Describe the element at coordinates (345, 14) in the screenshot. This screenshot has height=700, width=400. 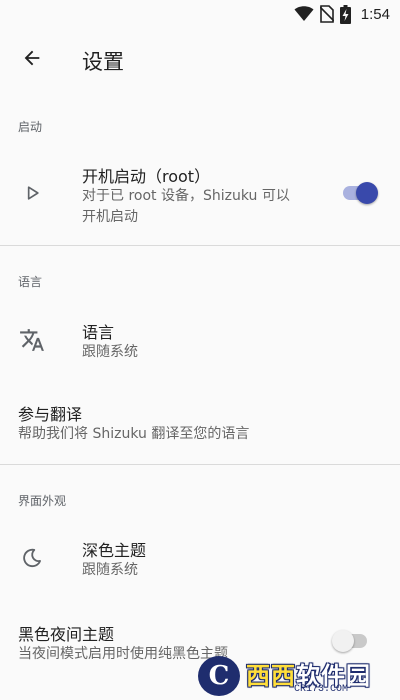
I see `battery-charging-icon` at that location.